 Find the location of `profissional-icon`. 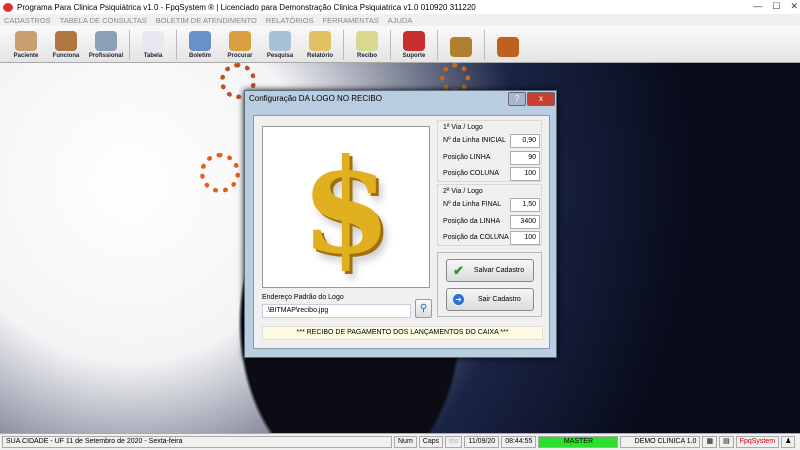

profissional-icon is located at coordinates (106, 41).